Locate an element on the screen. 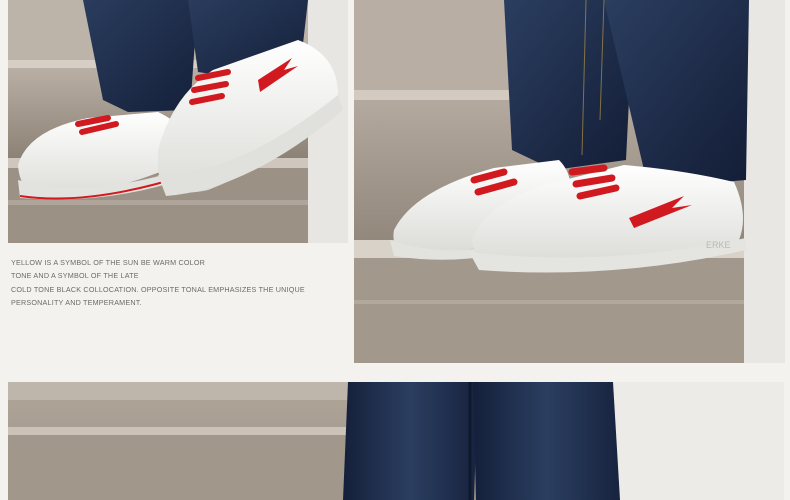 The width and height of the screenshot is (790, 500). caption-line-2: TONE AND A SYMBOL OF THE LATE is located at coordinates (75, 276).